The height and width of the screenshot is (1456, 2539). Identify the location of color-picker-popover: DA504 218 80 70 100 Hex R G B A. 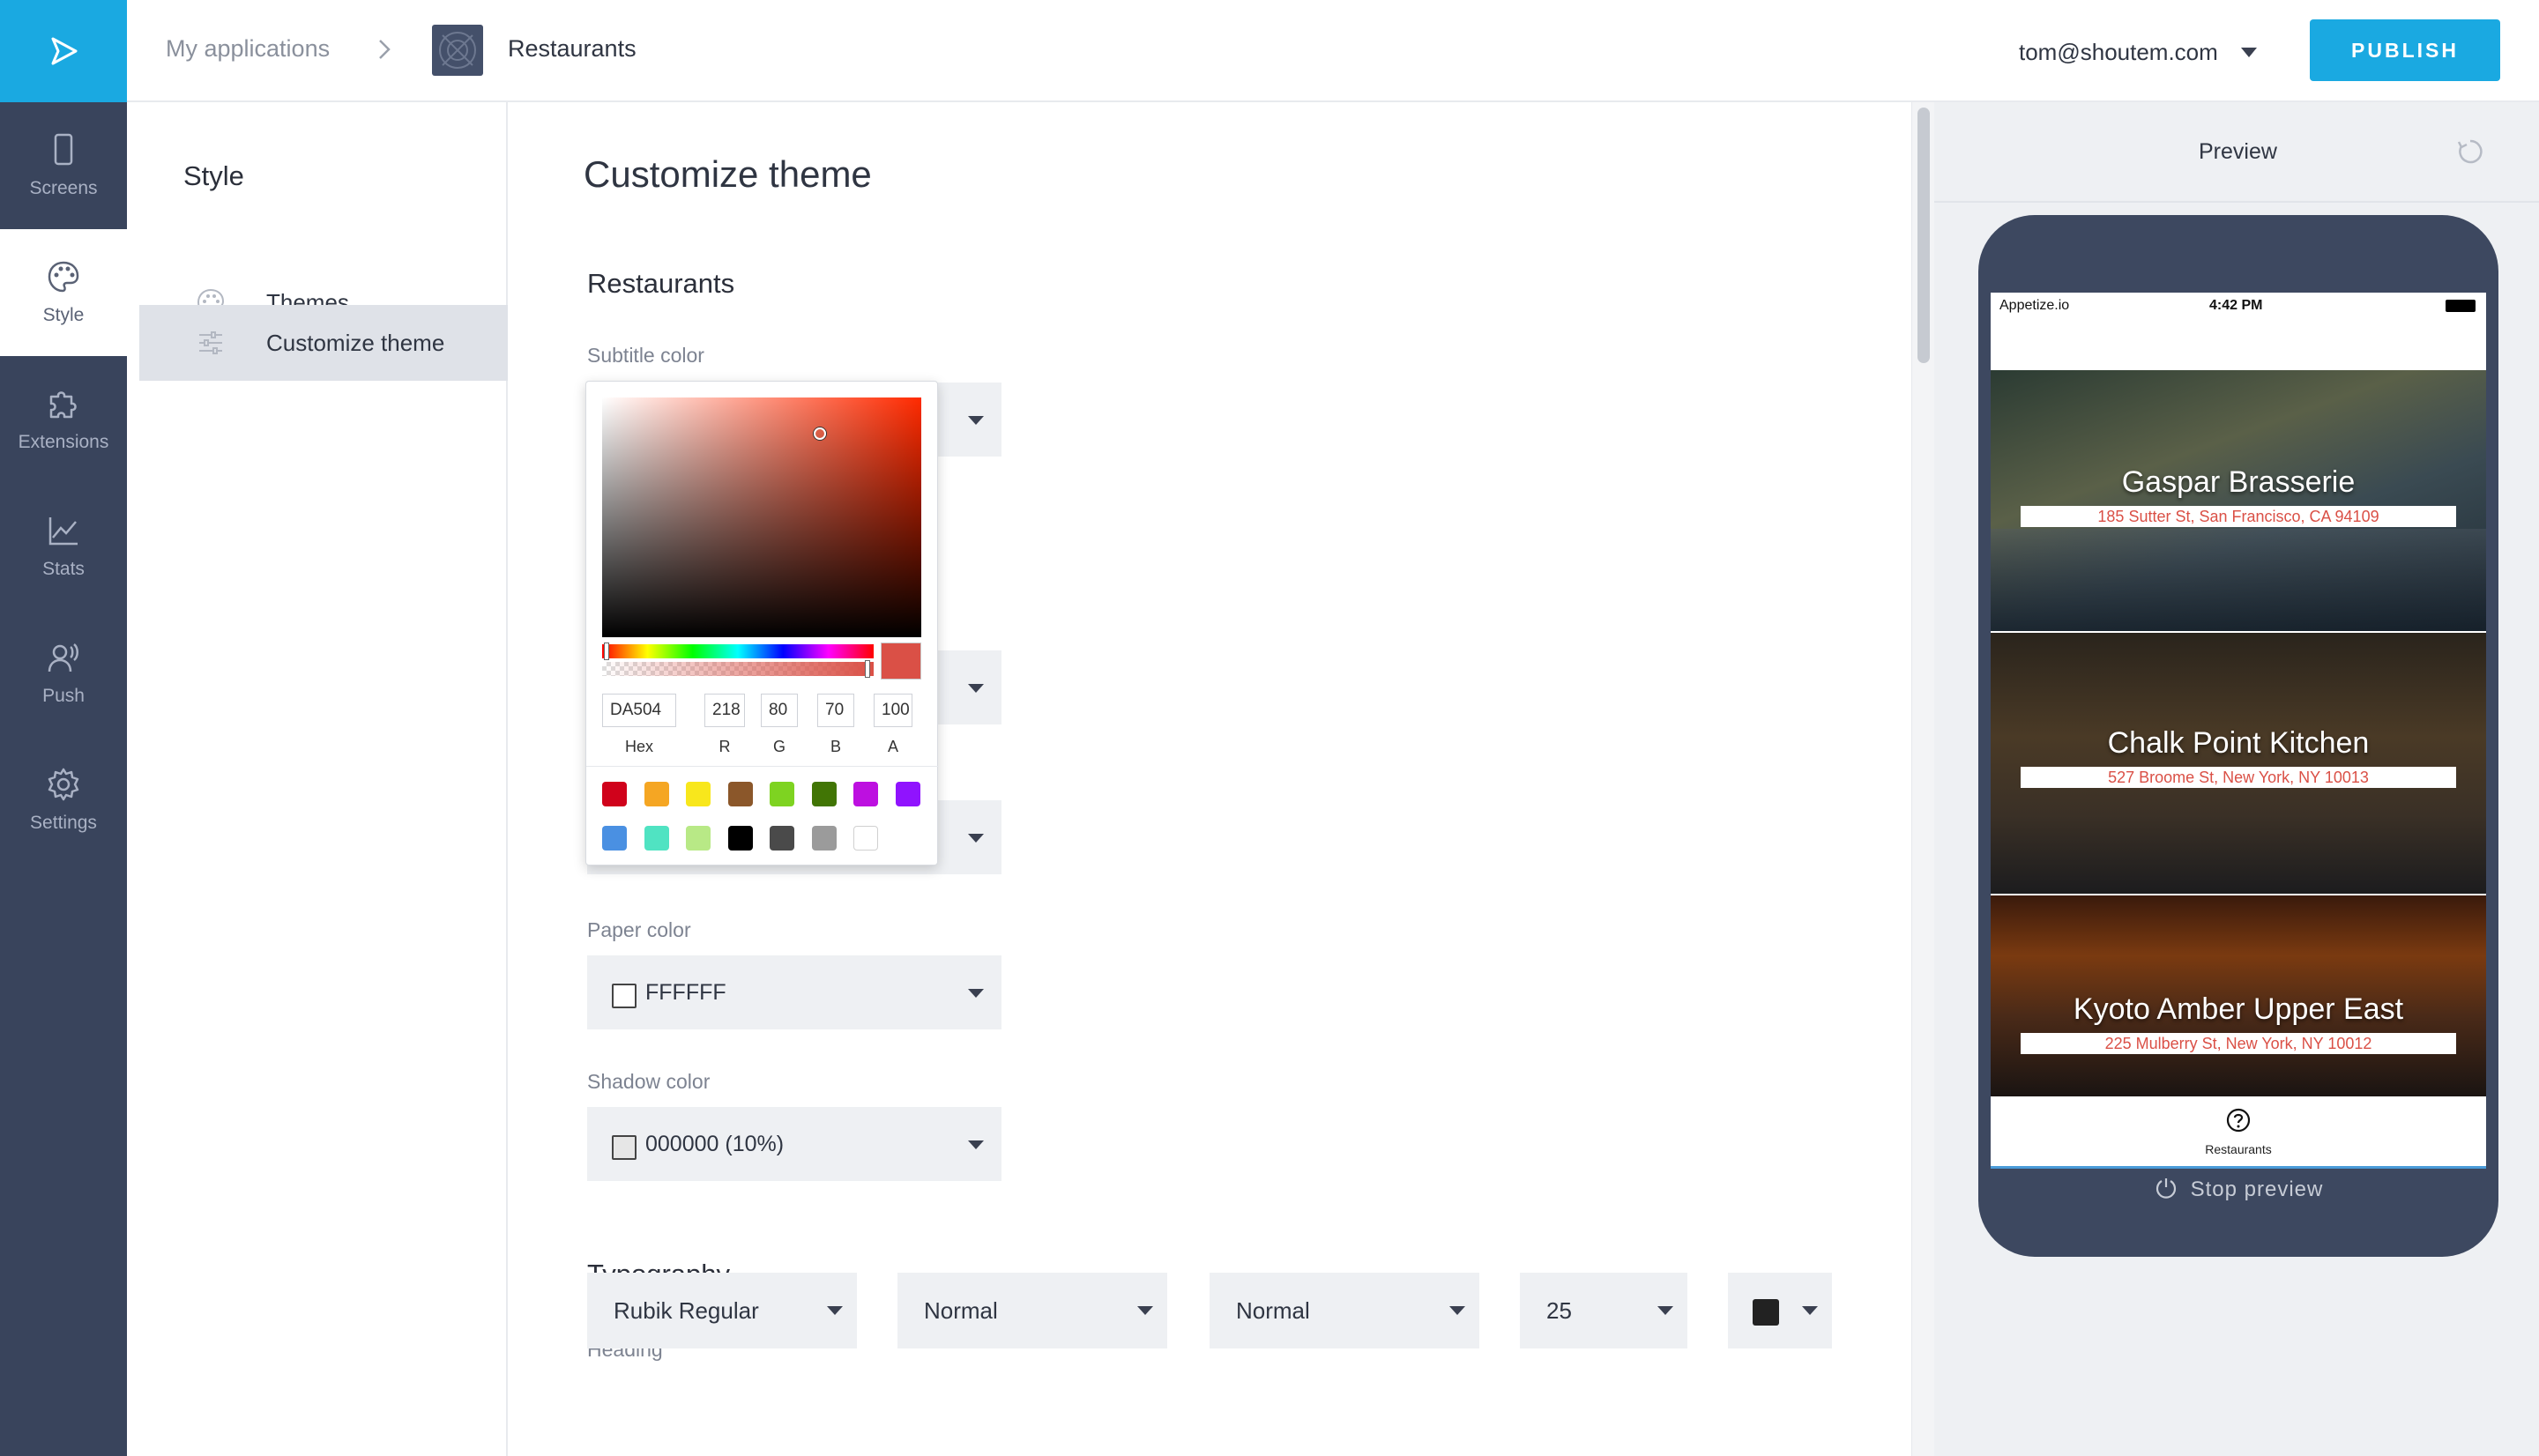
(762, 623).